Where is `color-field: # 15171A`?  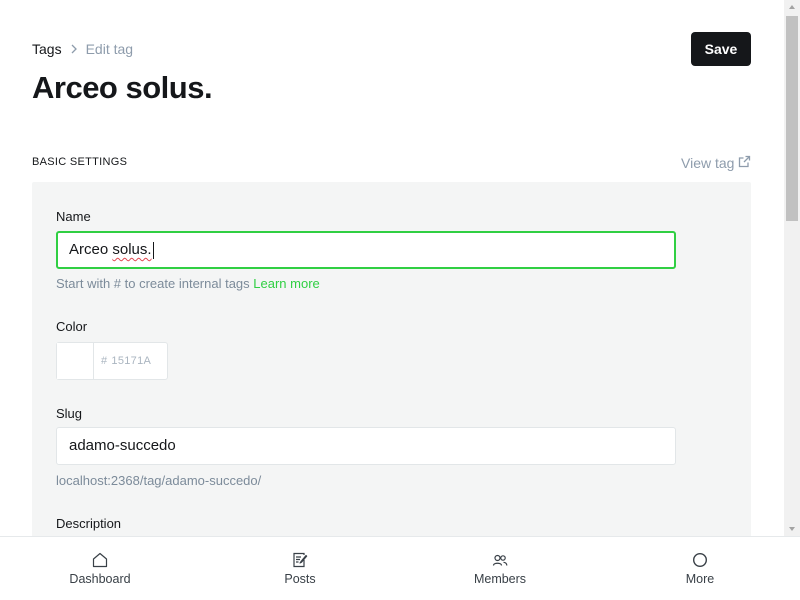 color-field: # 15171A is located at coordinates (112, 361).